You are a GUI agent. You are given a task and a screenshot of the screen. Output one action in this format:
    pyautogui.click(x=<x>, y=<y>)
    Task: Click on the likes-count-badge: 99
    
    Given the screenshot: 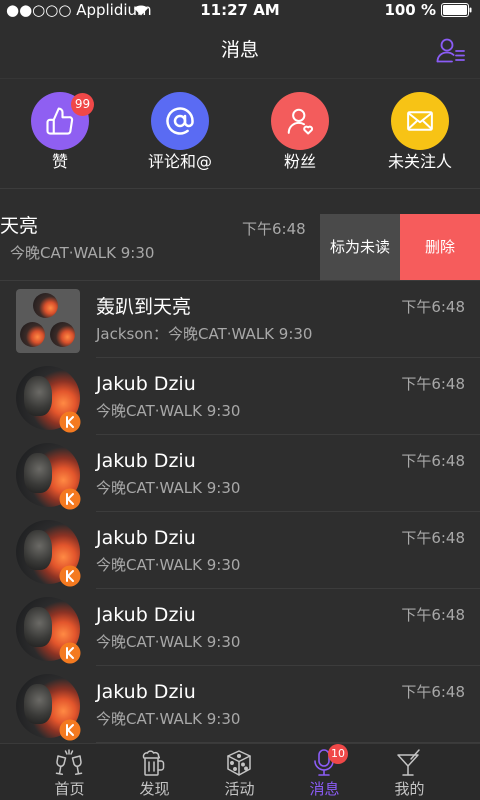 What is the action you would take?
    pyautogui.click(x=82, y=104)
    